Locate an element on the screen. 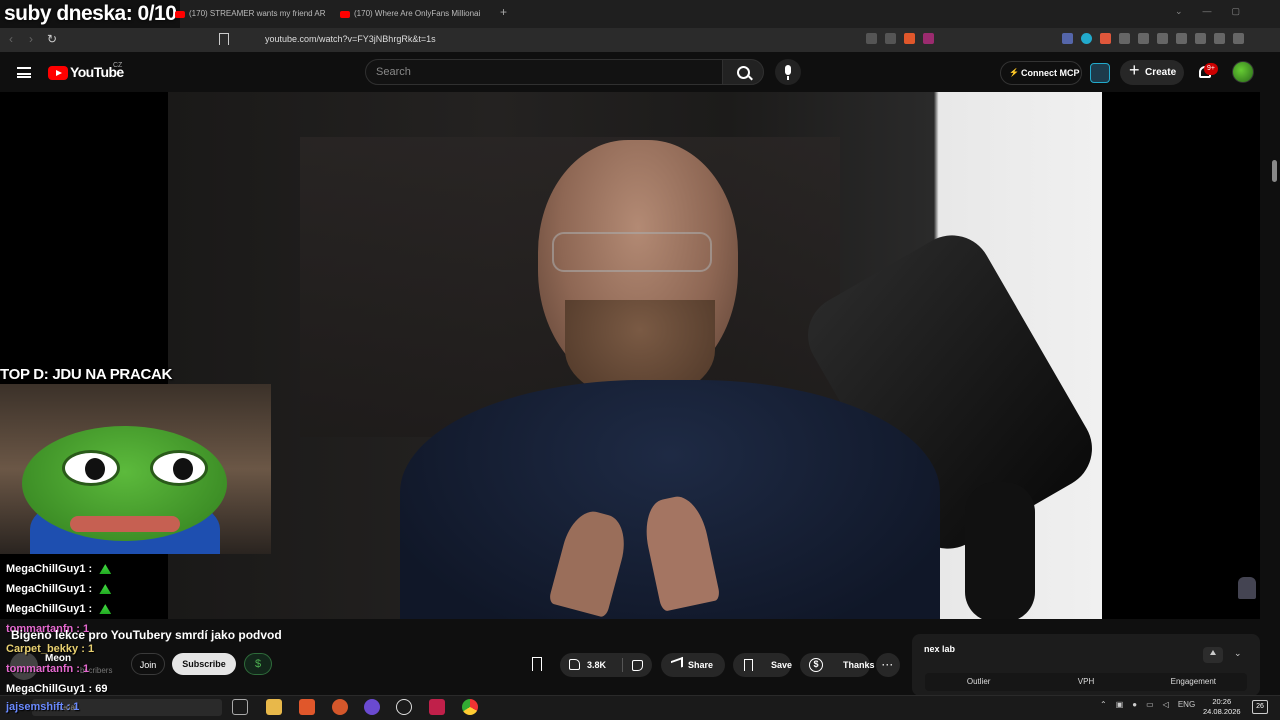 The width and height of the screenshot is (1280, 720). brave-browser-icon is located at coordinates (307, 707).